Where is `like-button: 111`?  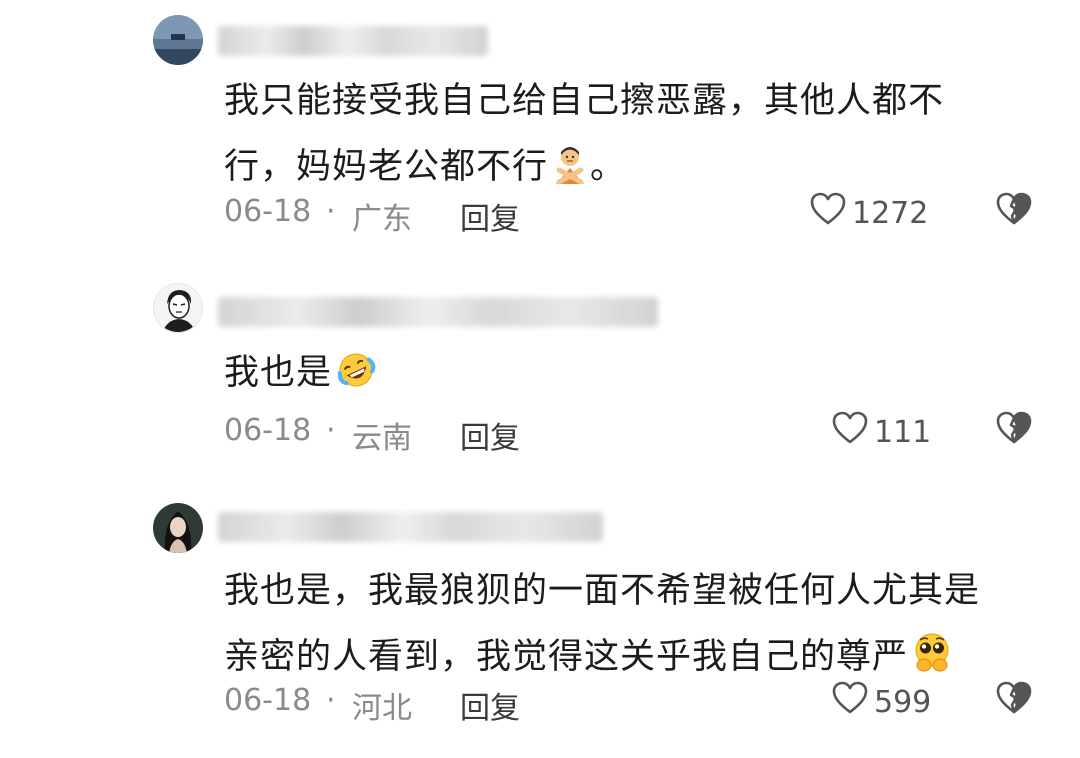 like-button: 111 is located at coordinates (881, 432).